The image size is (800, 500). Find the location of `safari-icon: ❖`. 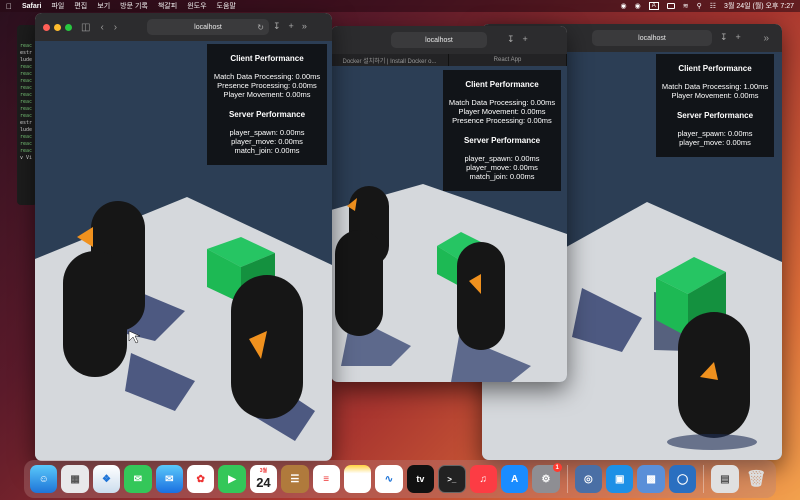

safari-icon: ❖ is located at coordinates (106, 479).